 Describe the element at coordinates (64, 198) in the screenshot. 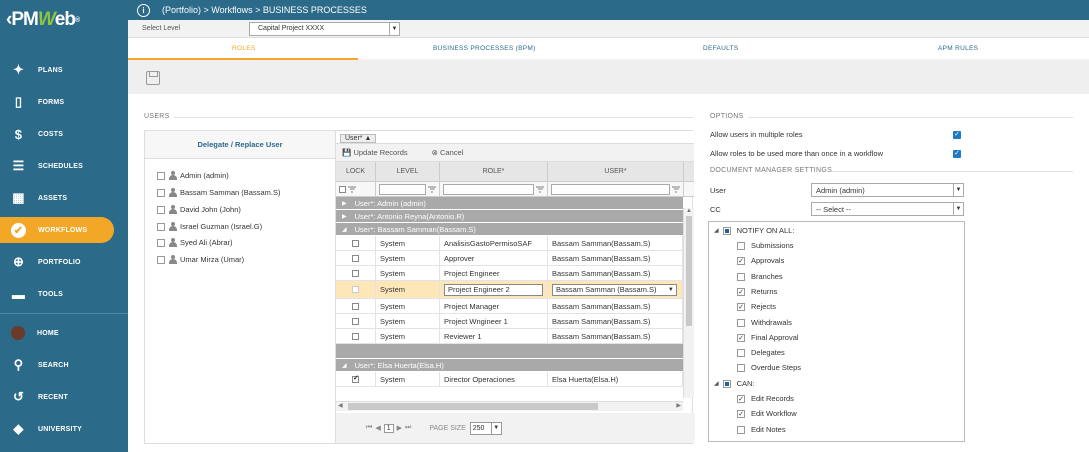

I see `nav-assets: ▦ ASSETS` at that location.